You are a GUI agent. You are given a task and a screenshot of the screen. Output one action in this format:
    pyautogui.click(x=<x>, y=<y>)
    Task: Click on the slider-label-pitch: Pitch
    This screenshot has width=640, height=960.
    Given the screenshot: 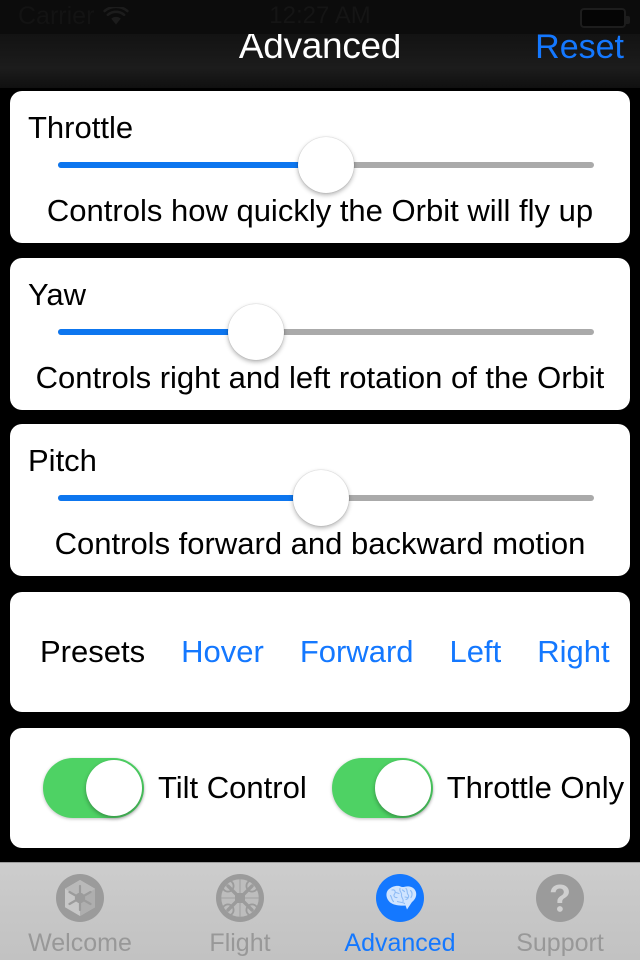 What is the action you would take?
    pyautogui.click(x=62, y=460)
    